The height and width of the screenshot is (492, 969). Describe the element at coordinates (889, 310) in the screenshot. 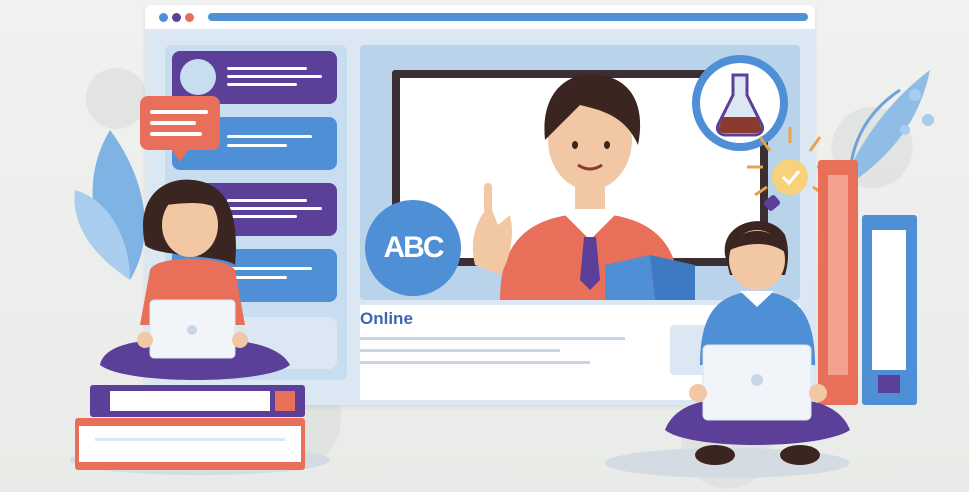

I see `binder` at that location.